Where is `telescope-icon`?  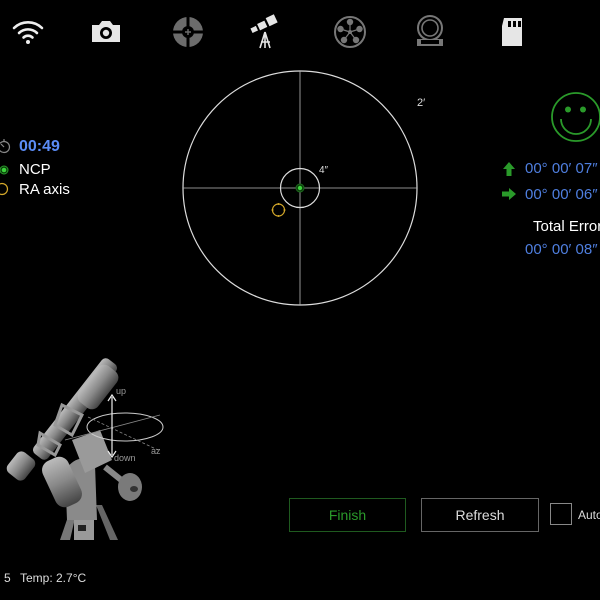 telescope-icon is located at coordinates (266, 32).